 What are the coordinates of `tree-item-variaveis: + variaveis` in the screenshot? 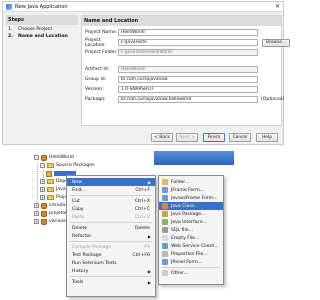 It's located at (52, 221).